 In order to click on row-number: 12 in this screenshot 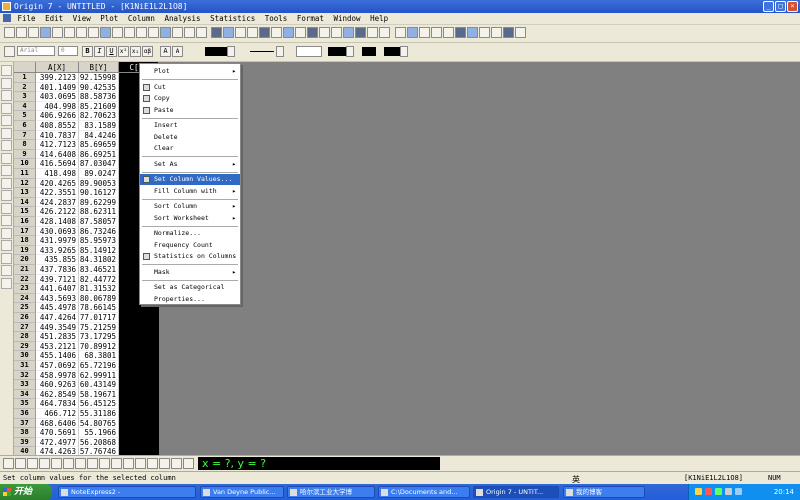, I will do `click(25, 183)`.